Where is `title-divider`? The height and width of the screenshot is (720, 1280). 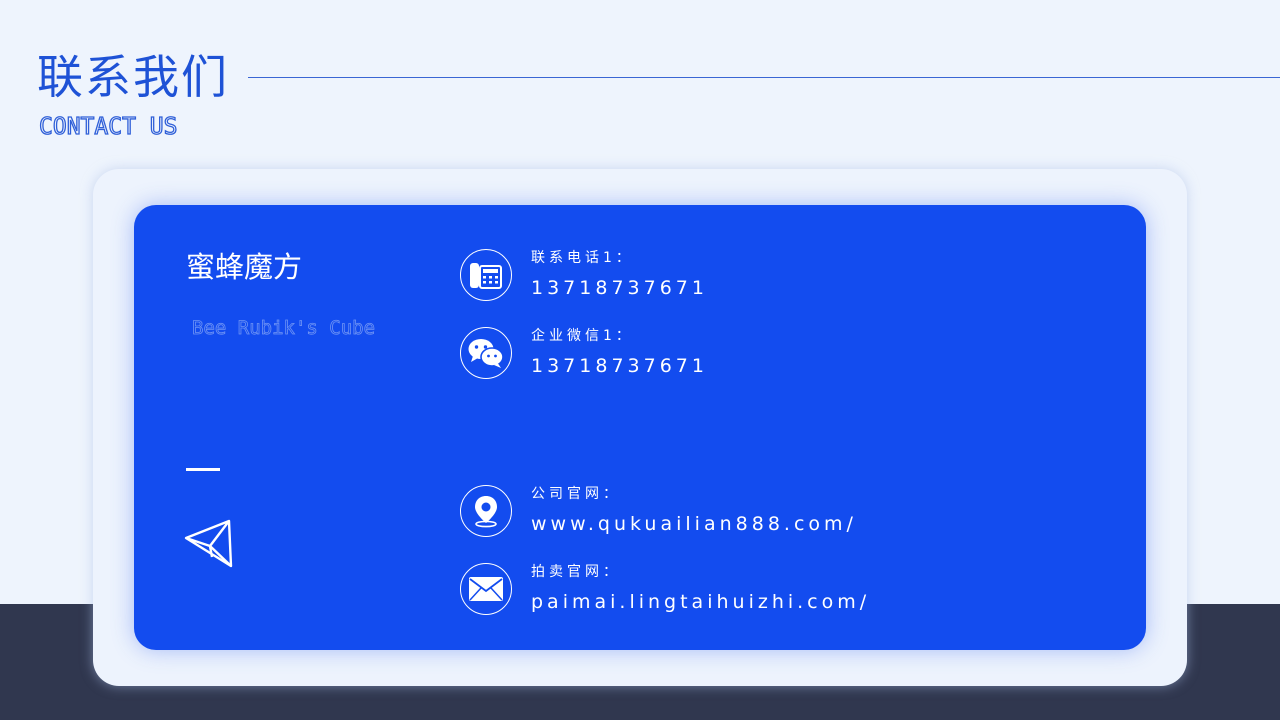
title-divider is located at coordinates (764, 77).